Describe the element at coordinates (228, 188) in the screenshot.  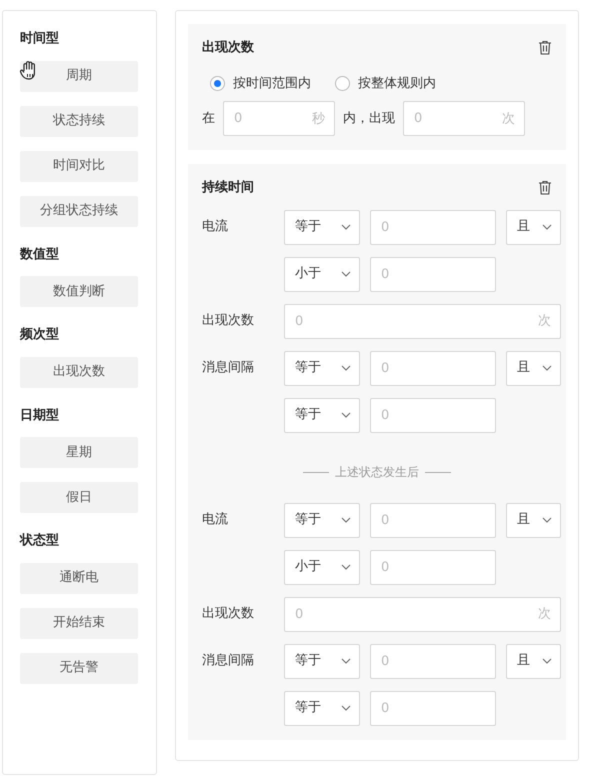
I see `card-title: 持续时间` at that location.